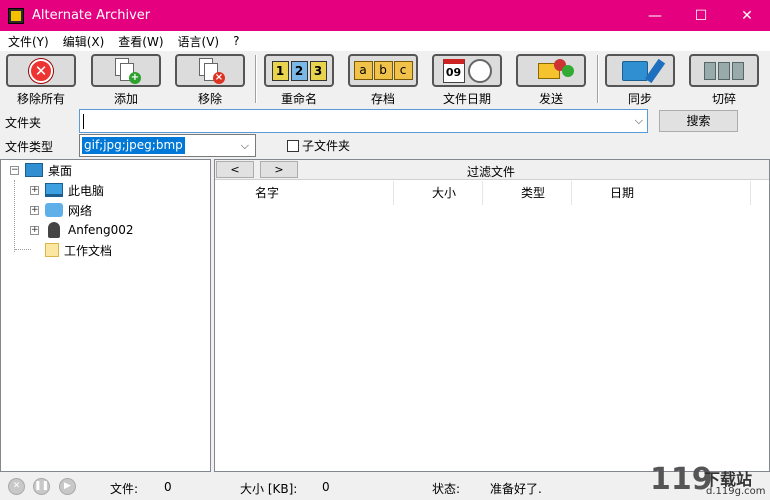 Image resolution: width=770 pixels, height=500 pixels. What do you see at coordinates (54, 190) in the screenshot?
I see `computer-icon` at bounding box center [54, 190].